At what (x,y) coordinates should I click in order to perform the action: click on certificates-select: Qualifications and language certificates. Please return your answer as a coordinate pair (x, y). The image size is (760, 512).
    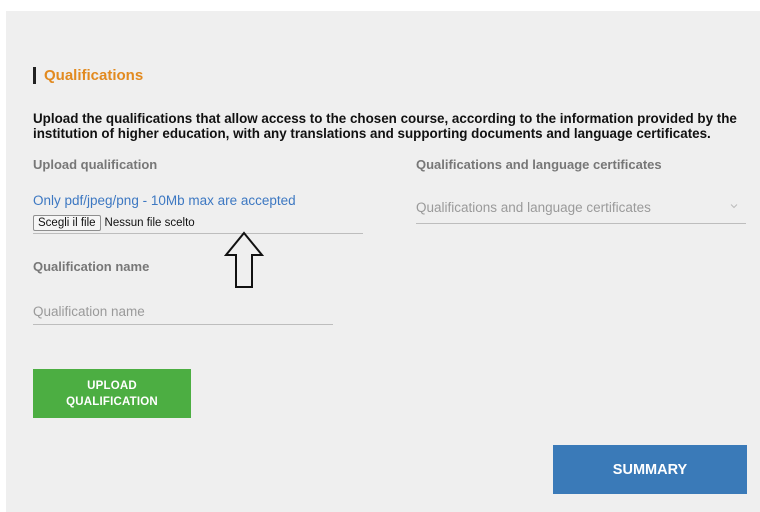
    Looking at the image, I should click on (581, 210).